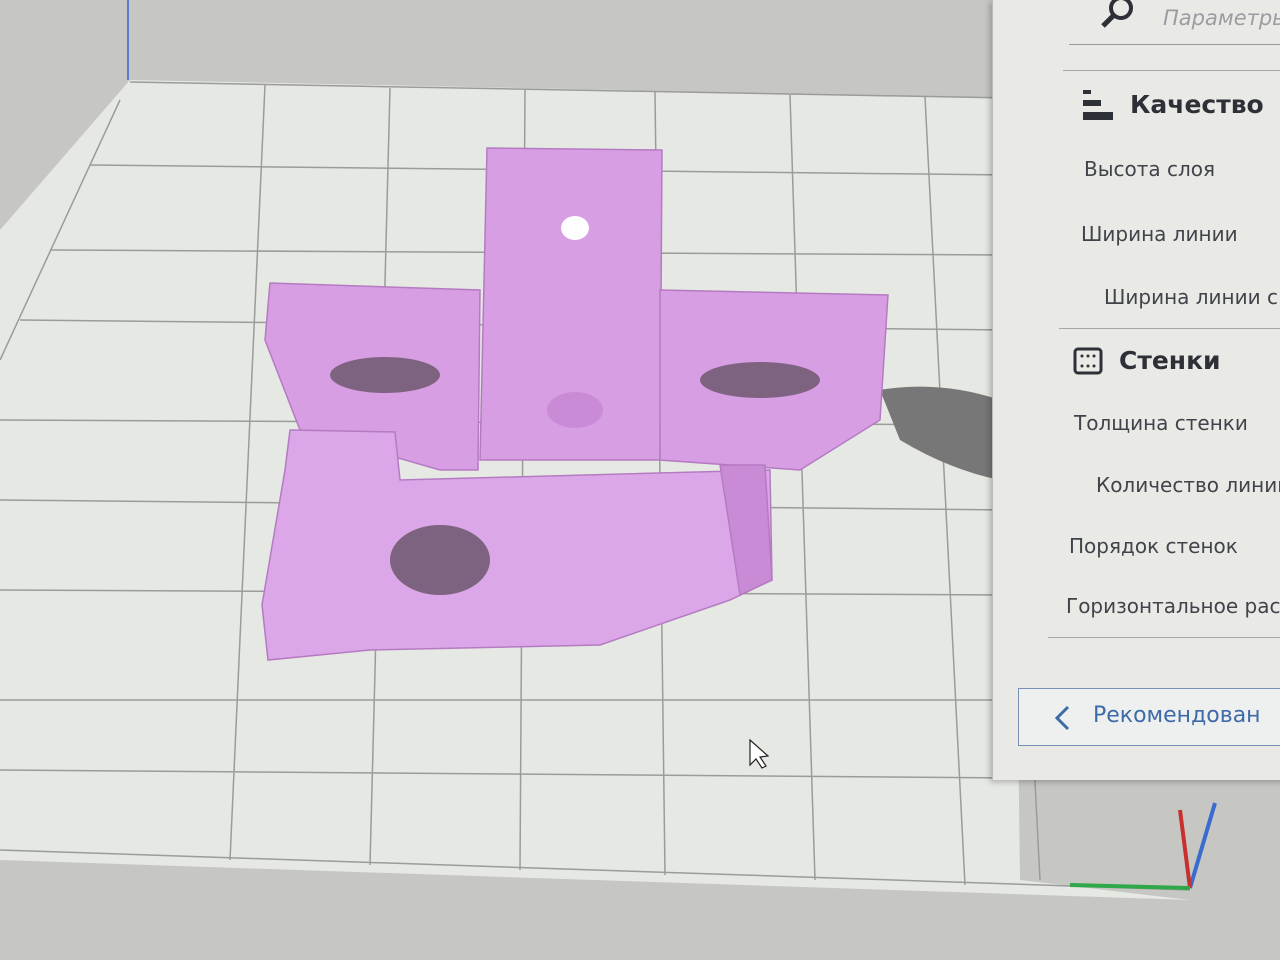 The width and height of the screenshot is (1280, 960). Describe the element at coordinates (1173, 606) in the screenshot. I see `setting-horizontal-expansion: Горизонтальное расш` at that location.